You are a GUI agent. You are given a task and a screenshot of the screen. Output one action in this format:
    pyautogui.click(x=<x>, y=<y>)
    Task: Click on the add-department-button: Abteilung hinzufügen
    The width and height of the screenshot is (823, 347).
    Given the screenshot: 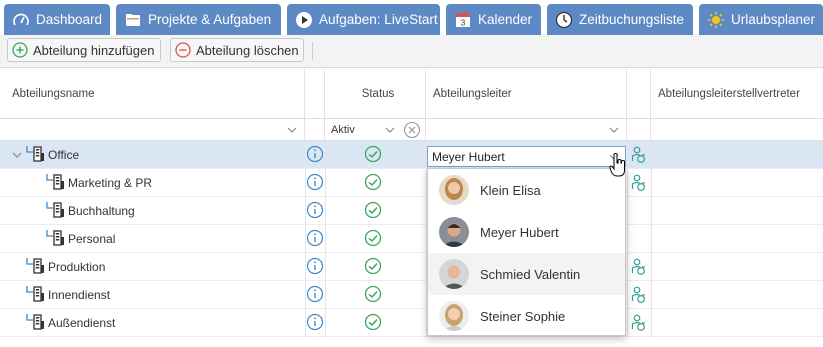 What is the action you would take?
    pyautogui.click(x=84, y=50)
    